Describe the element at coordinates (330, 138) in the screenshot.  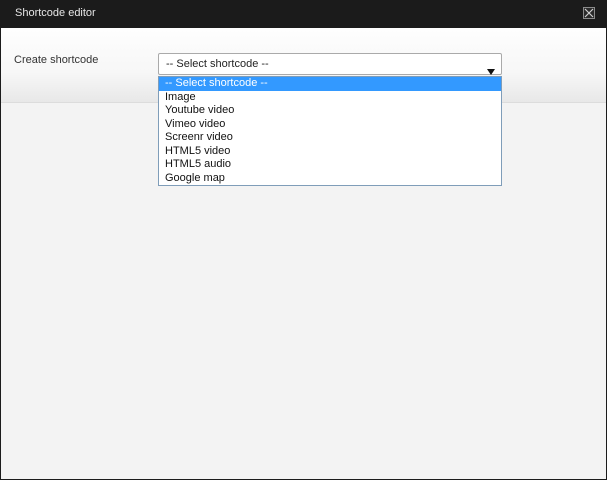
I see `dropdown-option-screenr-video: Screenr video` at that location.